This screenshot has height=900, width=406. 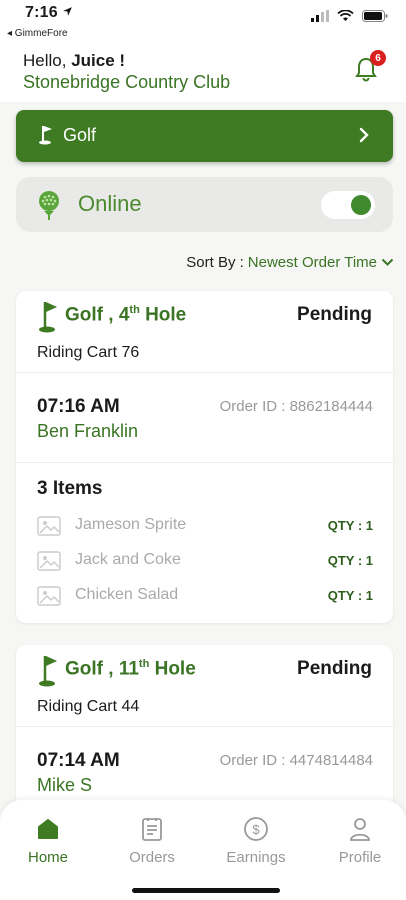 What do you see at coordinates (360, 829) in the screenshot?
I see `profile-icon` at bounding box center [360, 829].